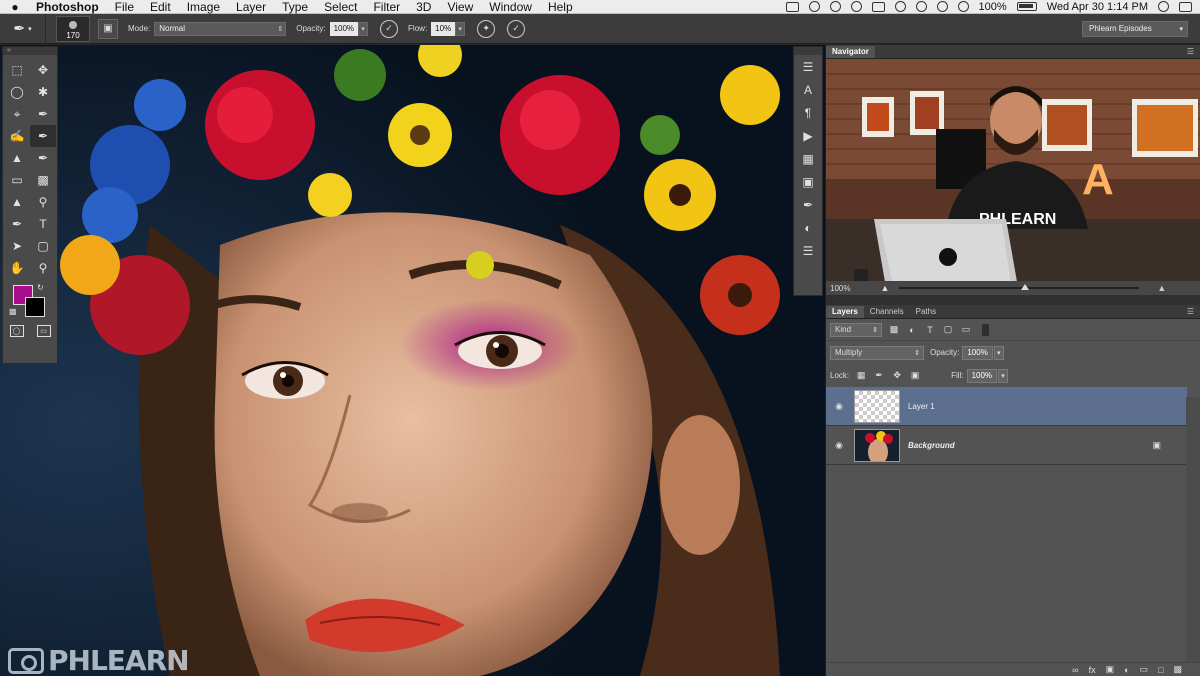  I want to click on pressure-size-icon: ✓, so click(516, 28).